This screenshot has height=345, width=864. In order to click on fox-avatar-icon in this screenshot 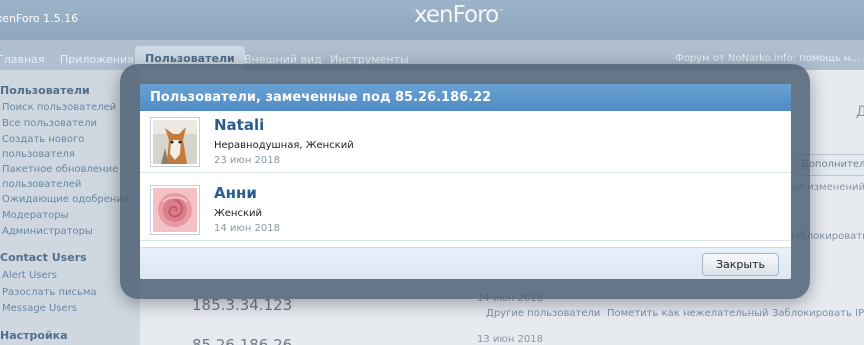, I will do `click(175, 142)`.